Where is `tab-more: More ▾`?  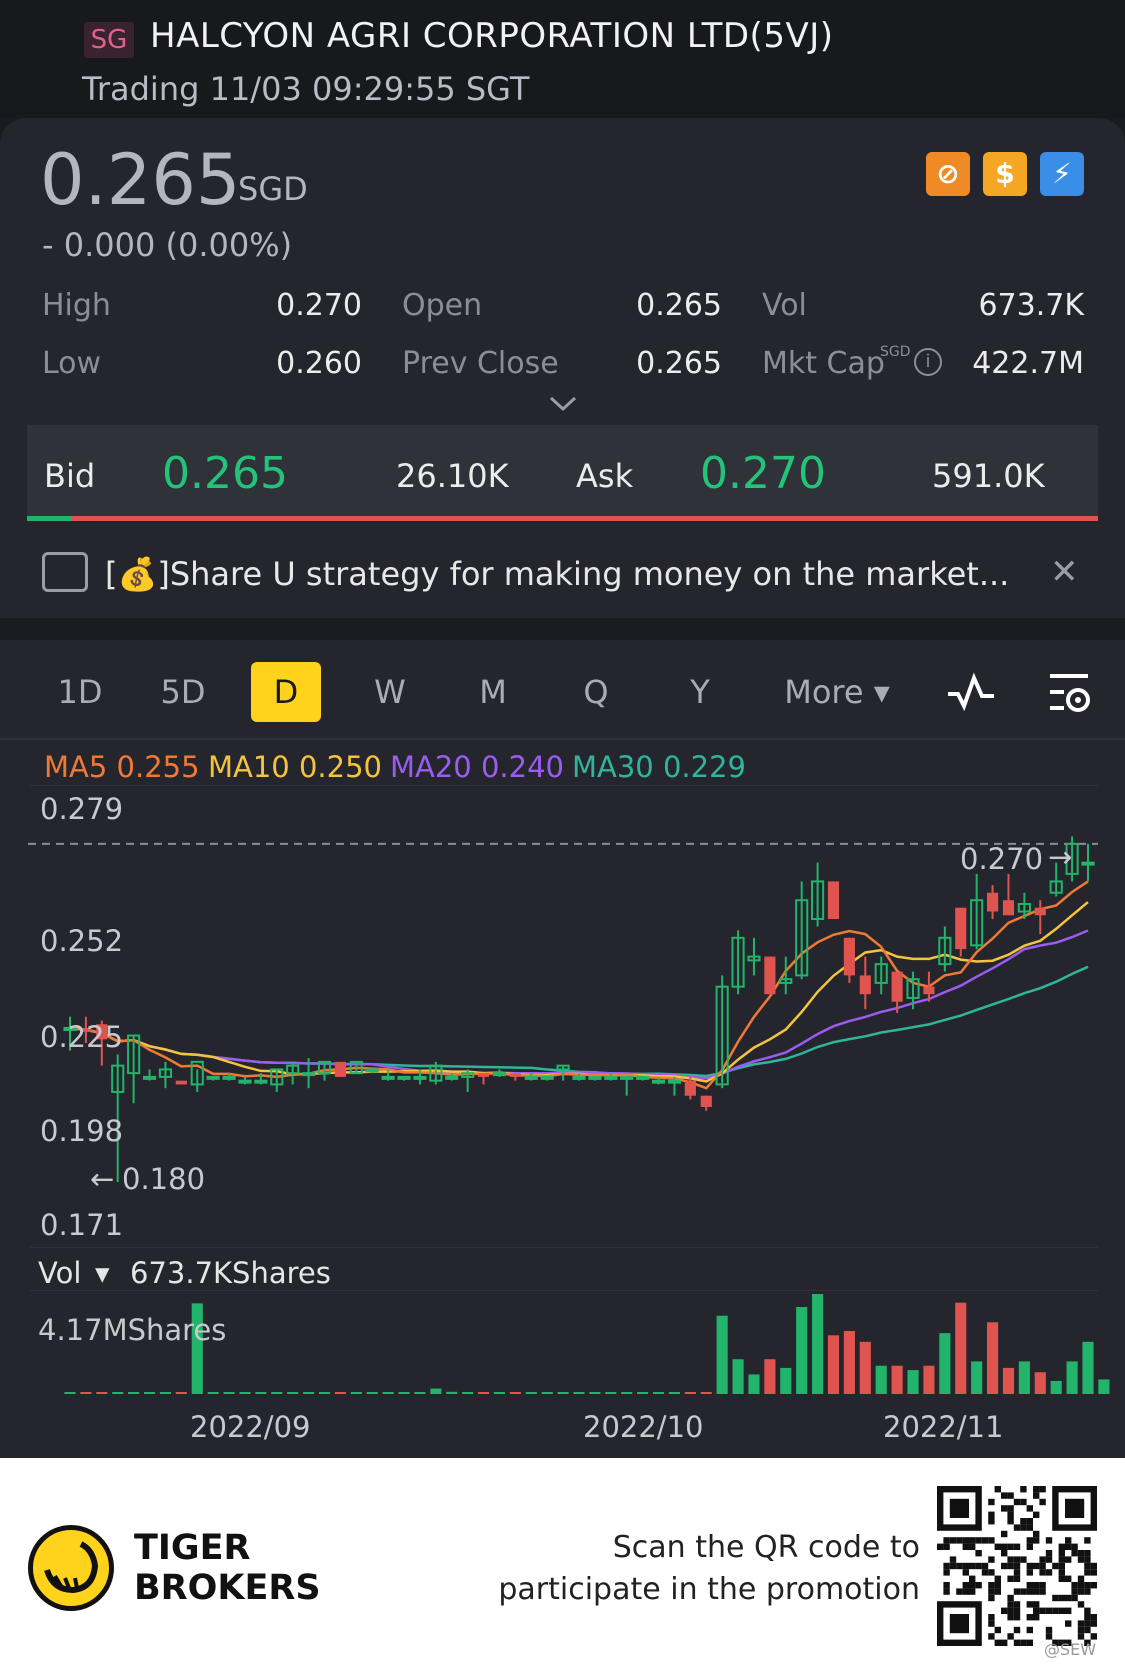
tab-more: More ▾ is located at coordinates (837, 692).